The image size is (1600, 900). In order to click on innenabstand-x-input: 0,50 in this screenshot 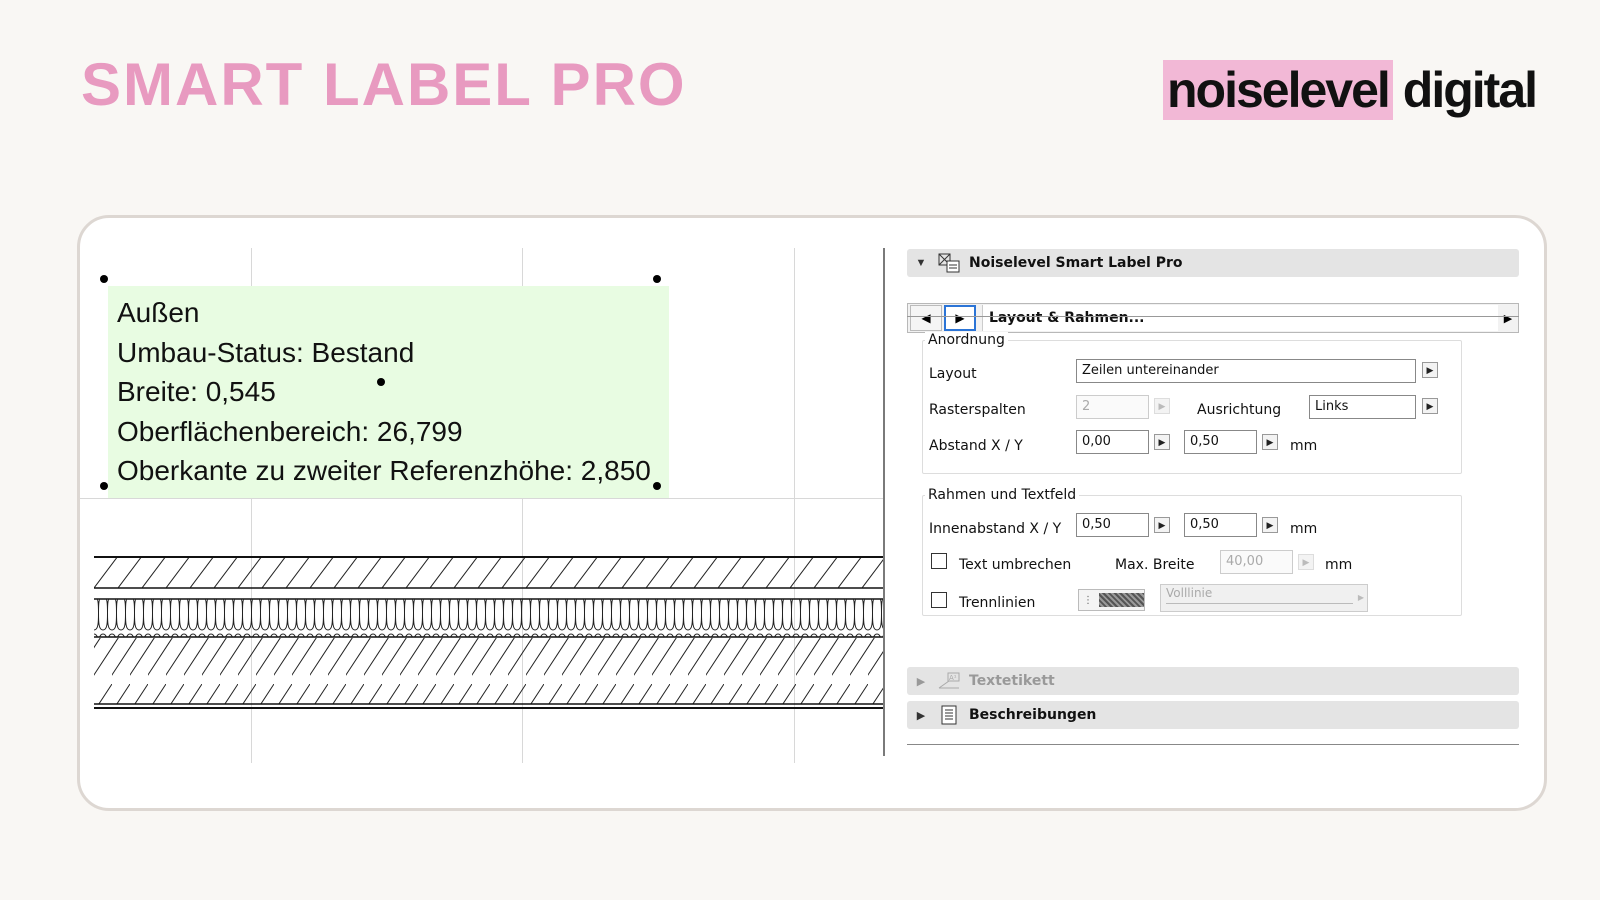, I will do `click(1112, 525)`.